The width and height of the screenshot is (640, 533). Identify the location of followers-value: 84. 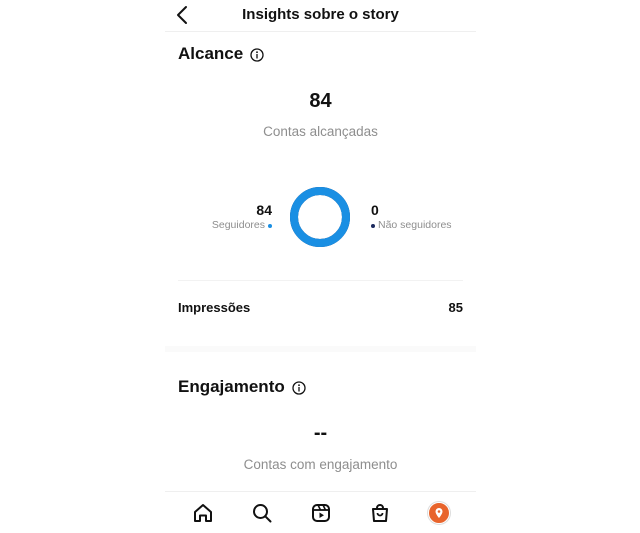
(264, 210).